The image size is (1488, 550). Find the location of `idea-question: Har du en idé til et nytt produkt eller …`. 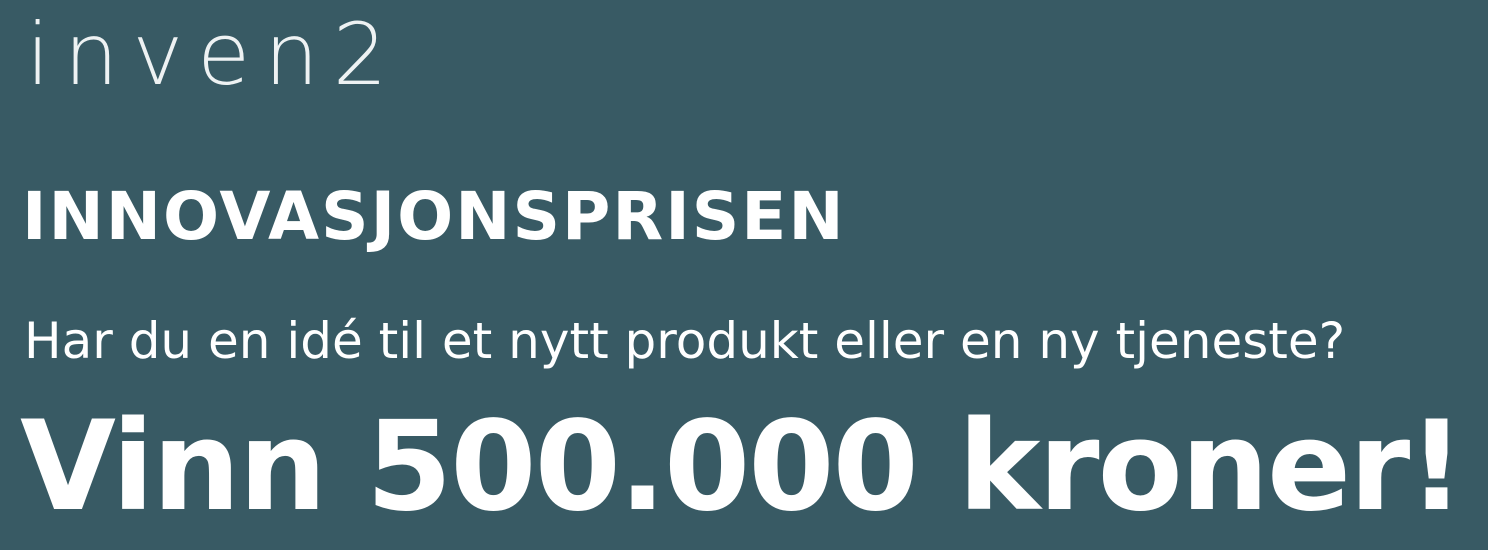

idea-question: Har du en idé til et nytt produkt eller … is located at coordinates (685, 341).